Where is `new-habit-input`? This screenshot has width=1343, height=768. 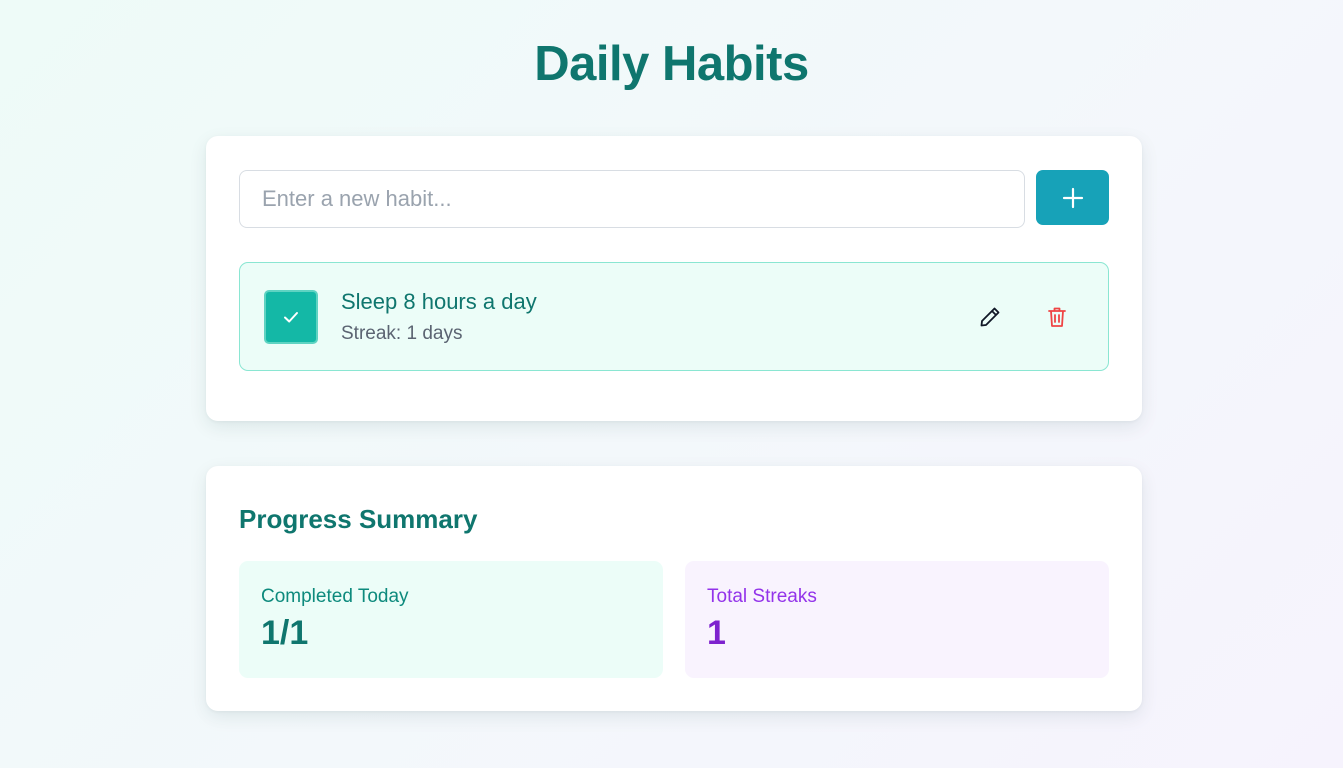 new-habit-input is located at coordinates (632, 199).